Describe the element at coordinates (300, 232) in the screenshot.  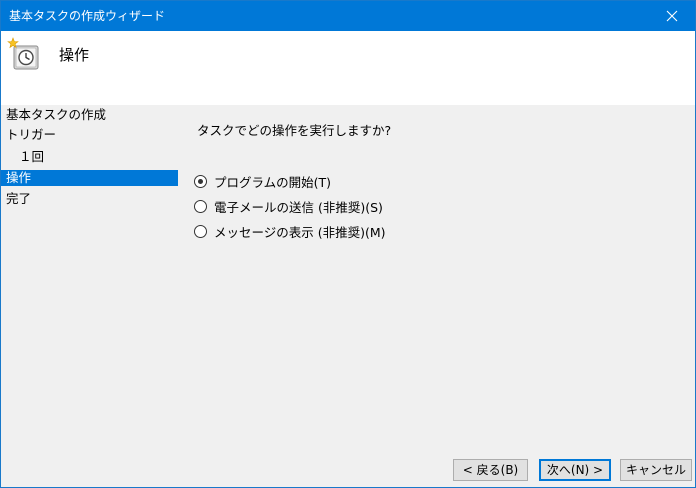
I see `radio-label-display-message: メッセージの表示 (非推奨)(M)` at that location.